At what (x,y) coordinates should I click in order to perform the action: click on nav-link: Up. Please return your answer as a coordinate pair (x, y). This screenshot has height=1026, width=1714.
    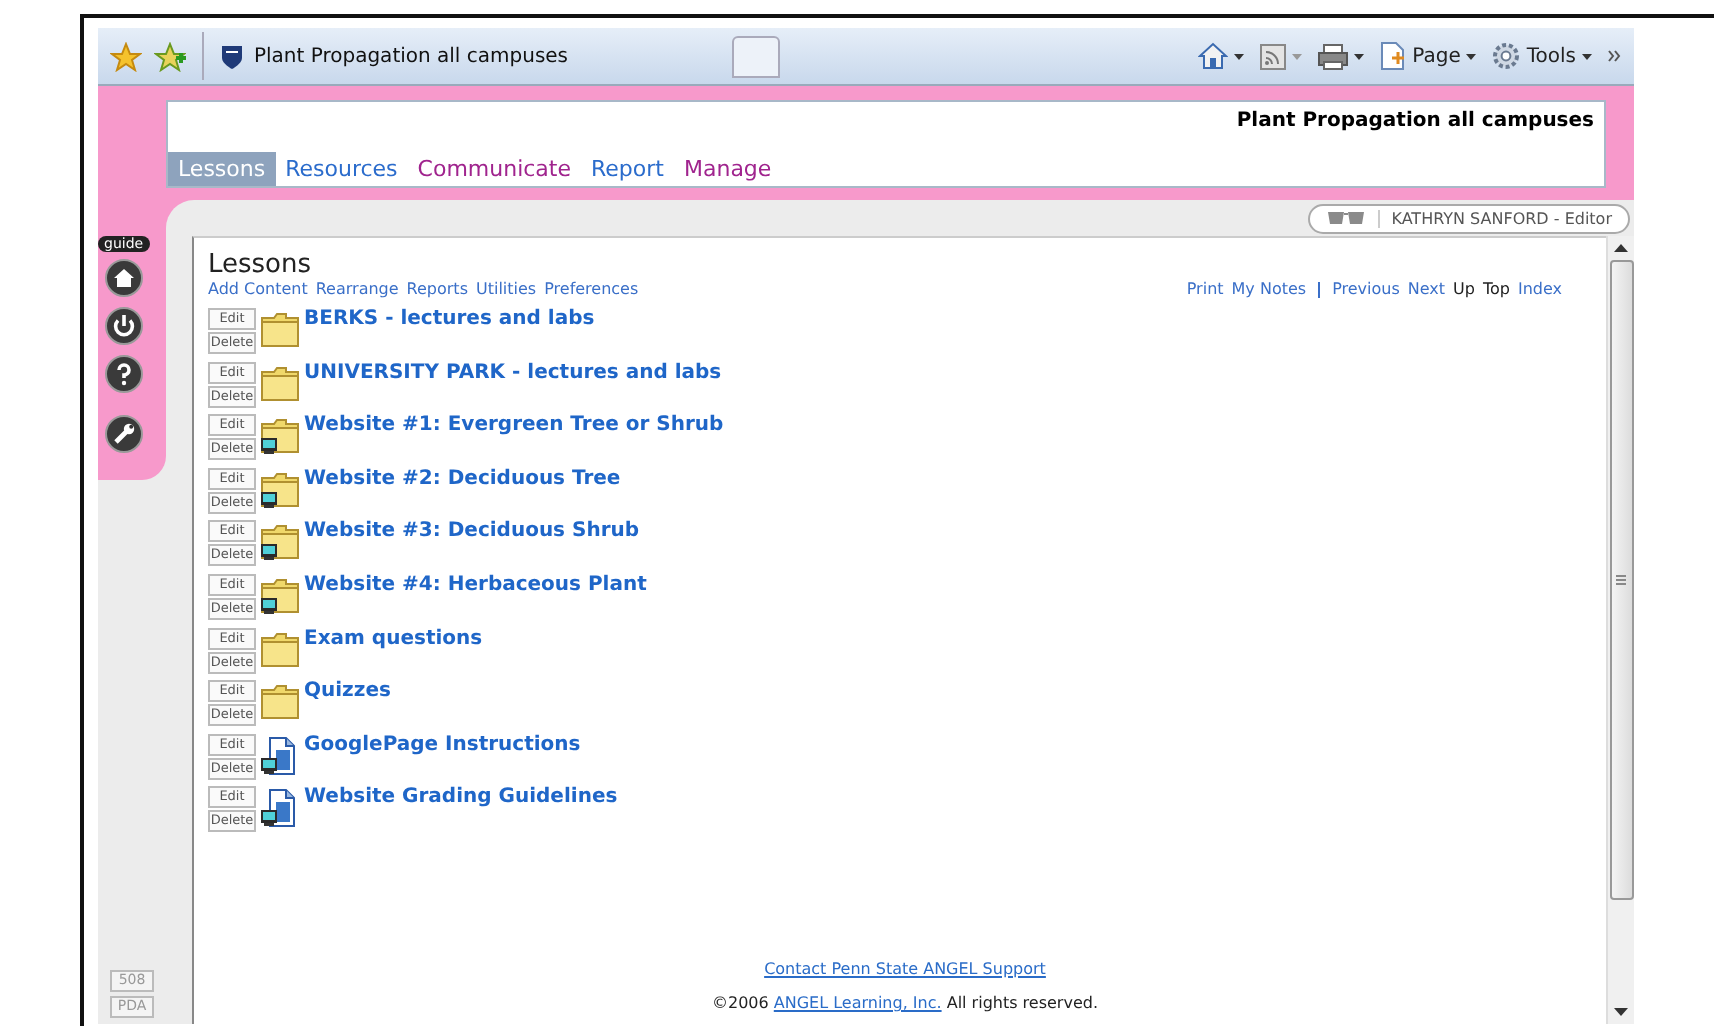
    Looking at the image, I should click on (1464, 289).